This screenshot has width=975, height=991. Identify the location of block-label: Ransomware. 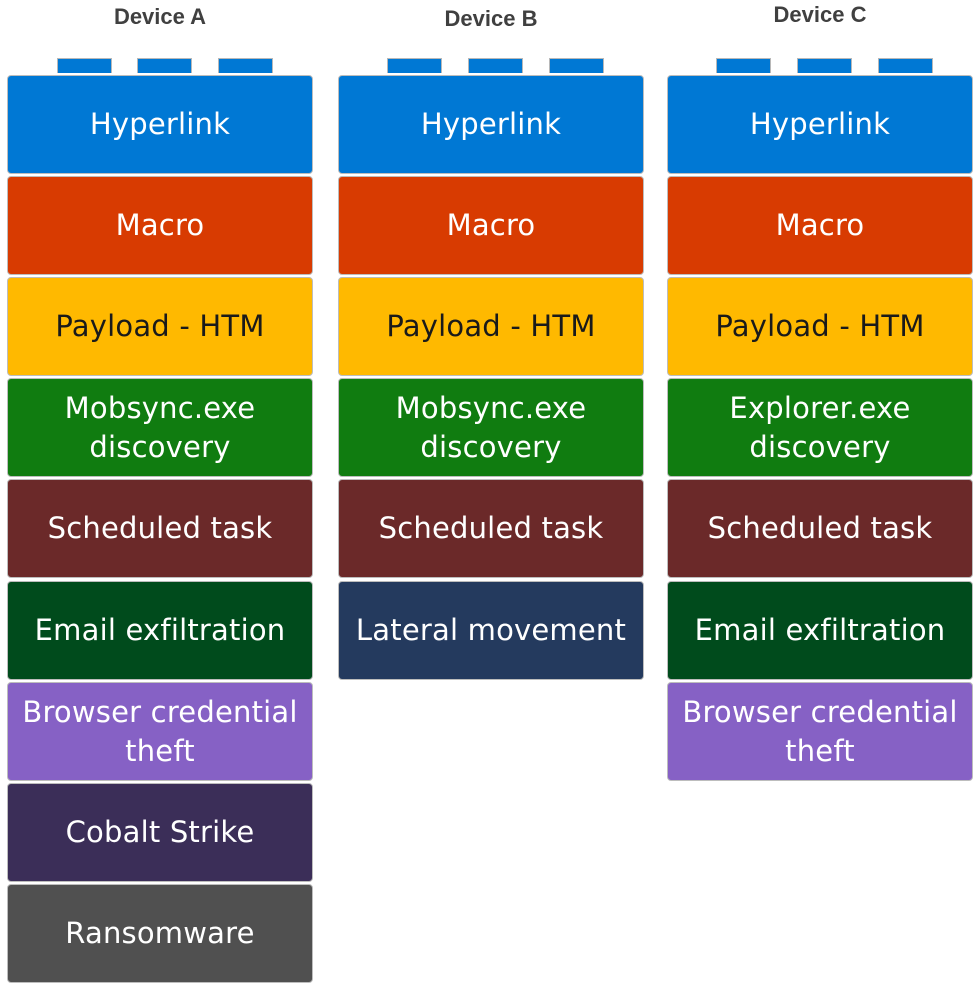
(160, 933).